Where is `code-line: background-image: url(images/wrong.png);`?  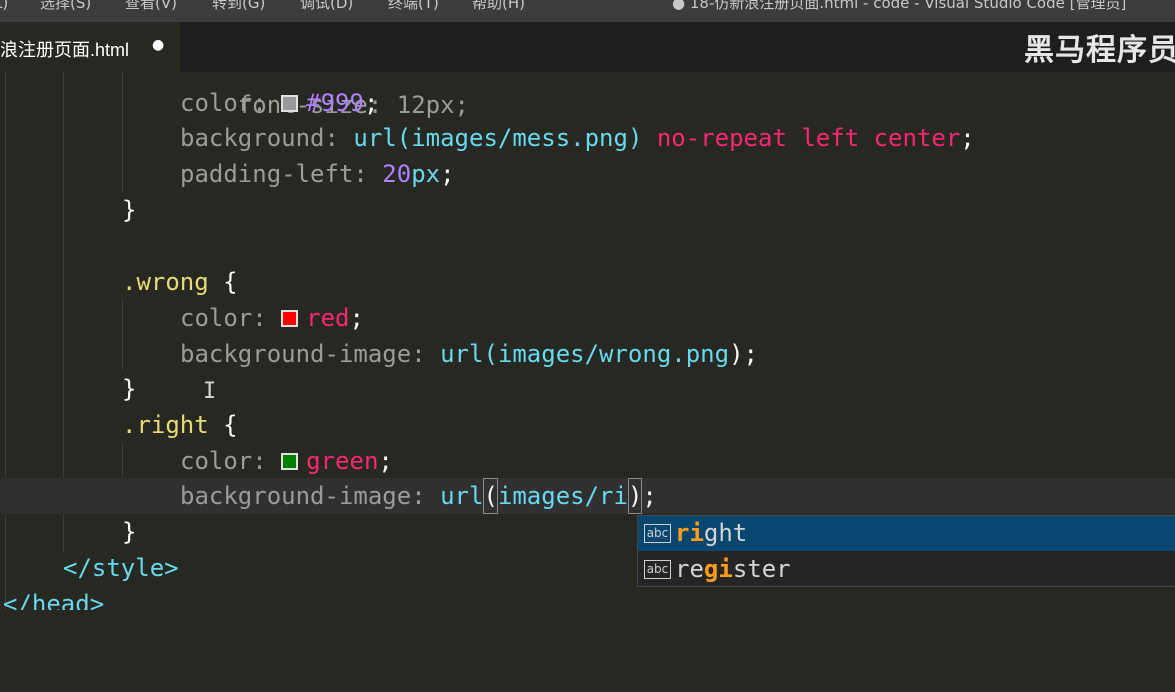 code-line: background-image: url(images/wrong.png); is located at coordinates (469, 354).